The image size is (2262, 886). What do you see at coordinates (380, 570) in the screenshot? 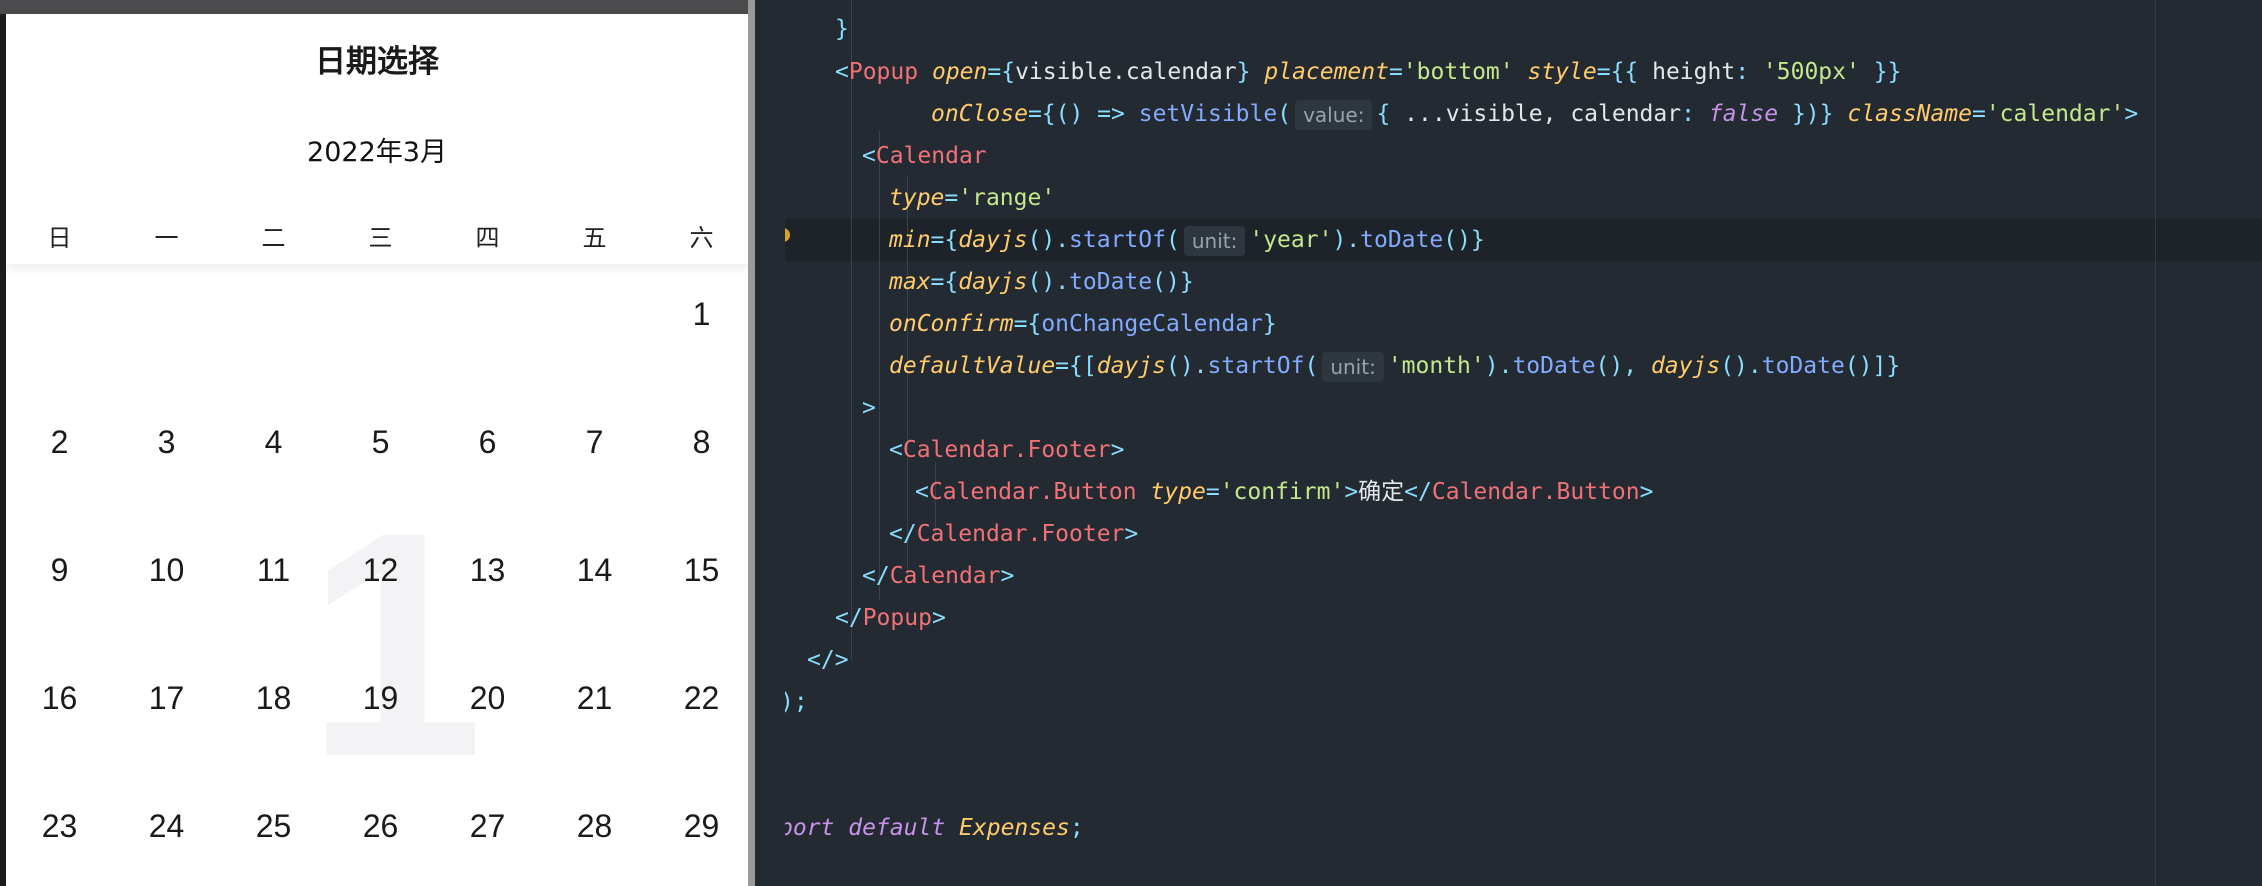
I see `calendar-day: 12` at bounding box center [380, 570].